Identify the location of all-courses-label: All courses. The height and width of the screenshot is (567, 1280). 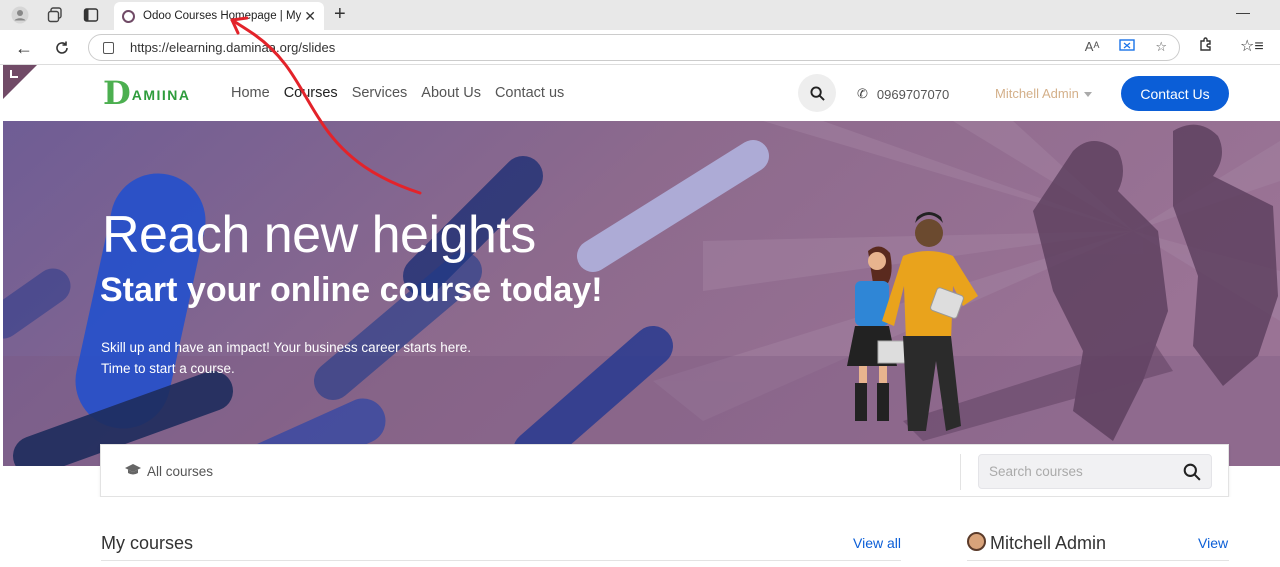
(180, 471).